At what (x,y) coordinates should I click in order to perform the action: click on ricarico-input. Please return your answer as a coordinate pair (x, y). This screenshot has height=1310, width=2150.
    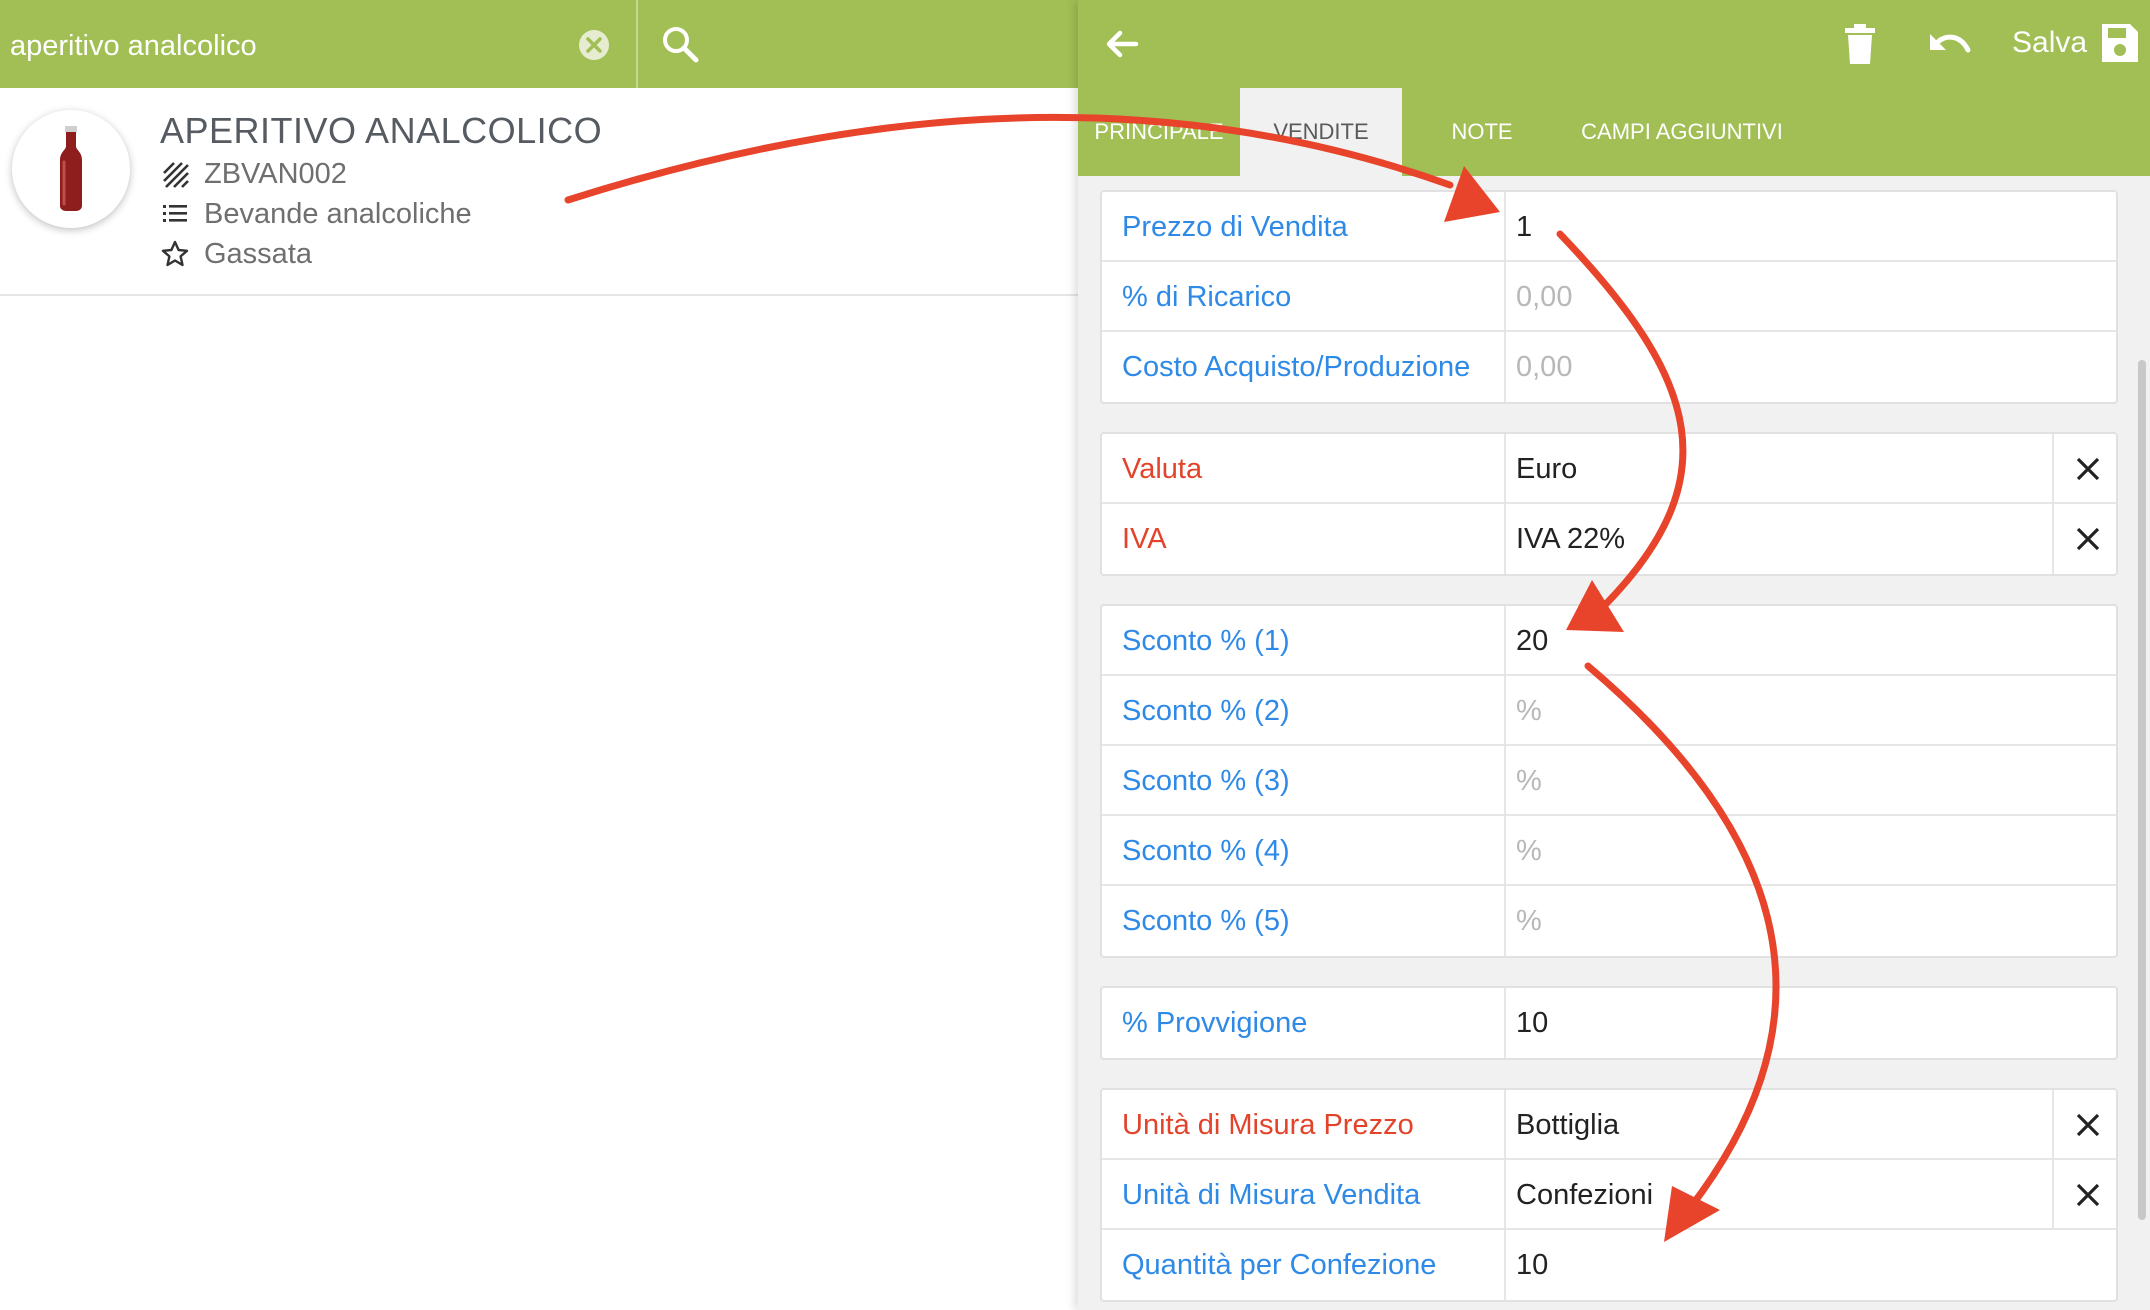
    Looking at the image, I should click on (1811, 297).